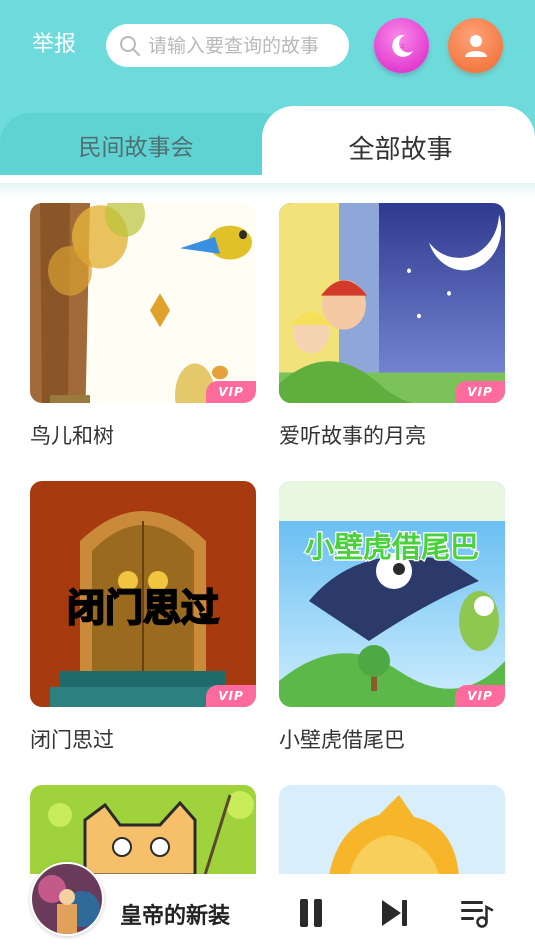 The height and width of the screenshot is (951, 535). I want to click on search-icon, so click(130, 45).